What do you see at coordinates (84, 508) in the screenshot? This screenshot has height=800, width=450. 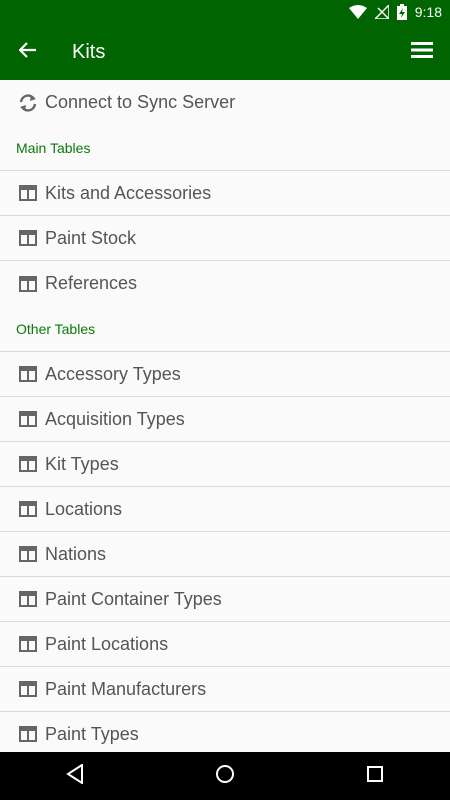 I see `list-item-label: Locations` at bounding box center [84, 508].